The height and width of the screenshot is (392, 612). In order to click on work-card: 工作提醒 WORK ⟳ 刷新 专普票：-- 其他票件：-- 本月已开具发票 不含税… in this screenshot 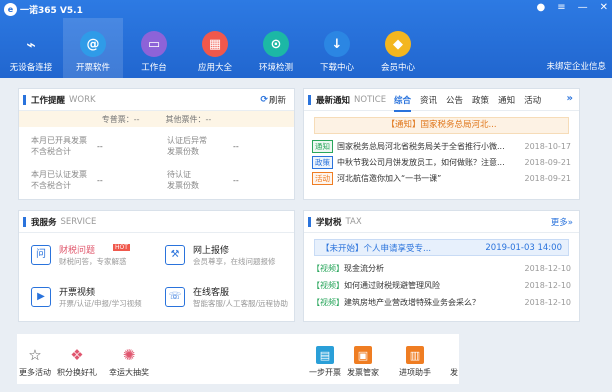, I will do `click(156, 144)`.